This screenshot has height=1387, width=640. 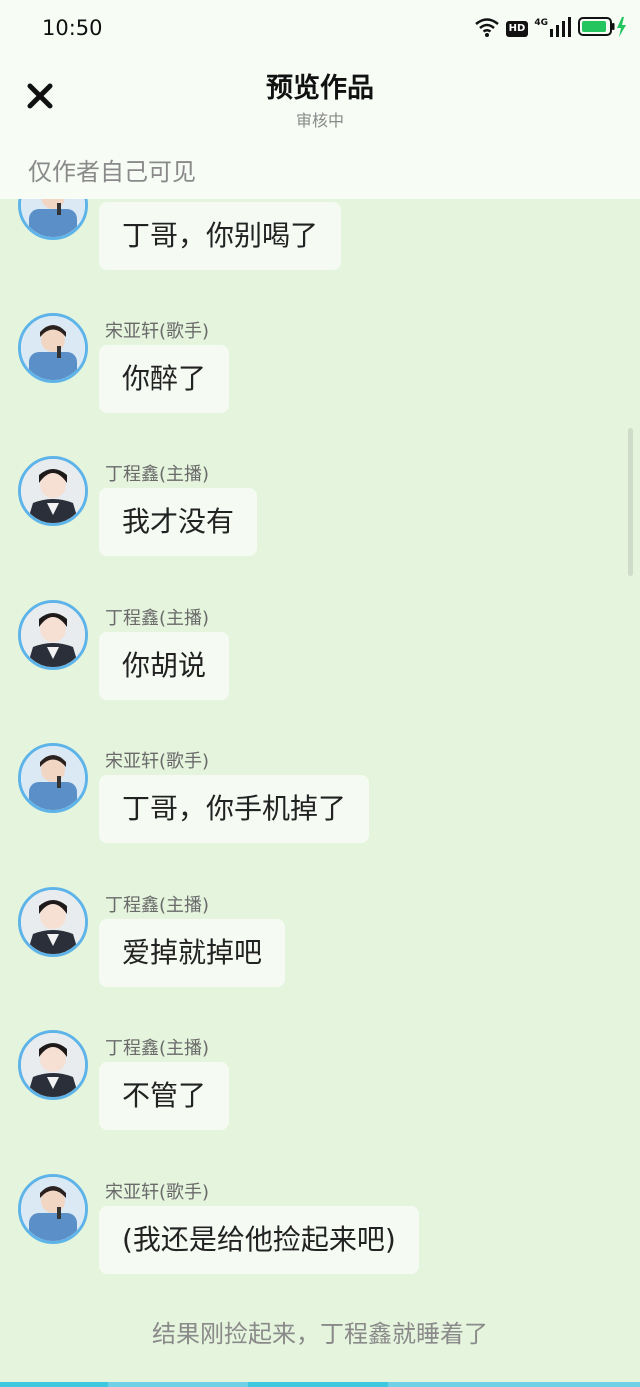 What do you see at coordinates (112, 172) in the screenshot?
I see `visibility-note: 仅作者自己可见` at bounding box center [112, 172].